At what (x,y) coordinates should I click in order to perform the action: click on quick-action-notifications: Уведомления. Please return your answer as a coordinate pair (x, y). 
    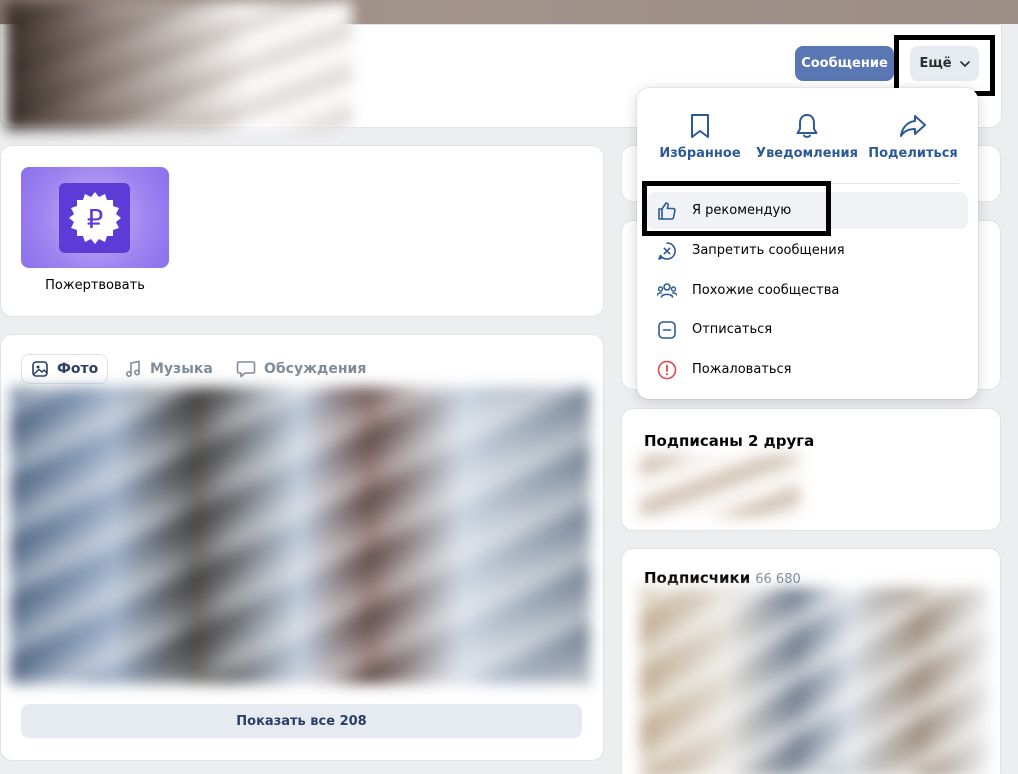
    Looking at the image, I should click on (807, 136).